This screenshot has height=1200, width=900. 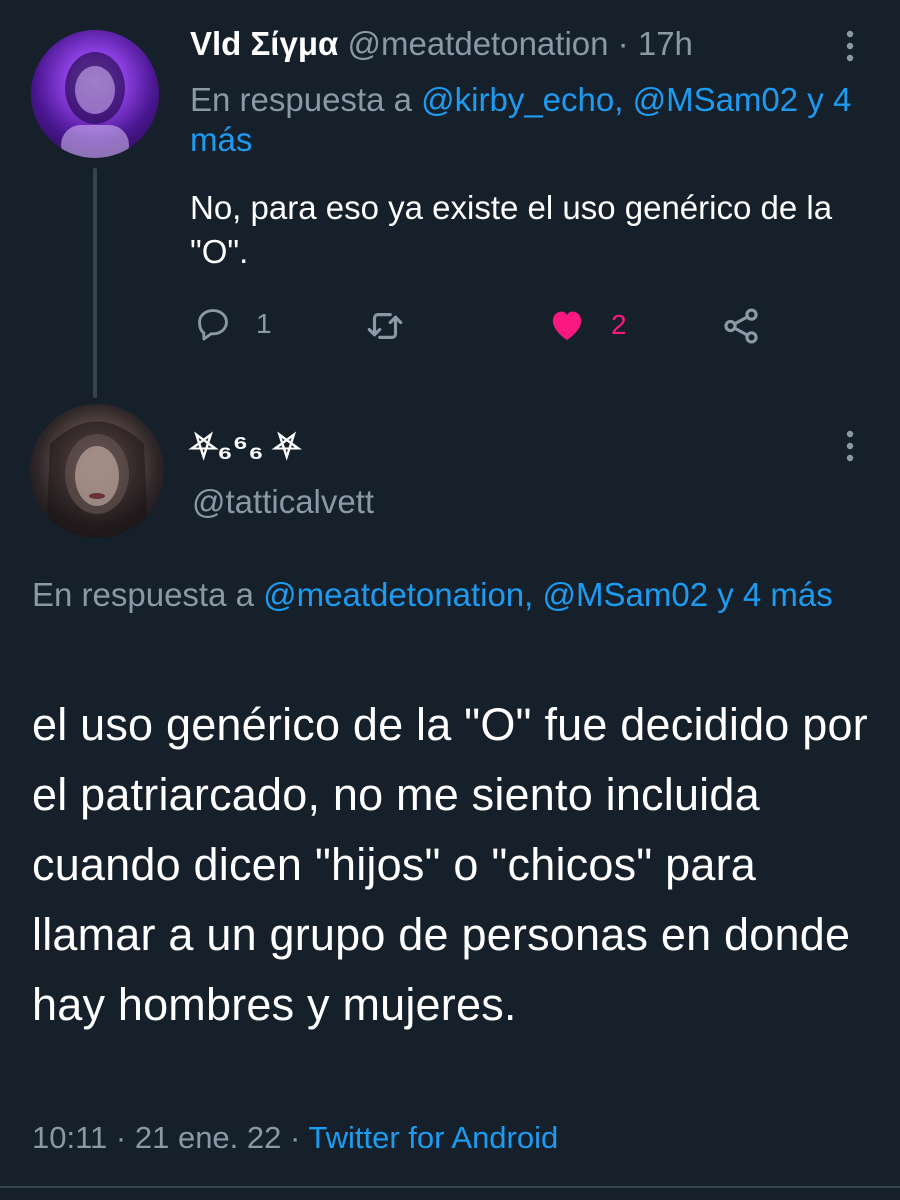 What do you see at coordinates (587, 325) in the screenshot?
I see `like-button: 2` at bounding box center [587, 325].